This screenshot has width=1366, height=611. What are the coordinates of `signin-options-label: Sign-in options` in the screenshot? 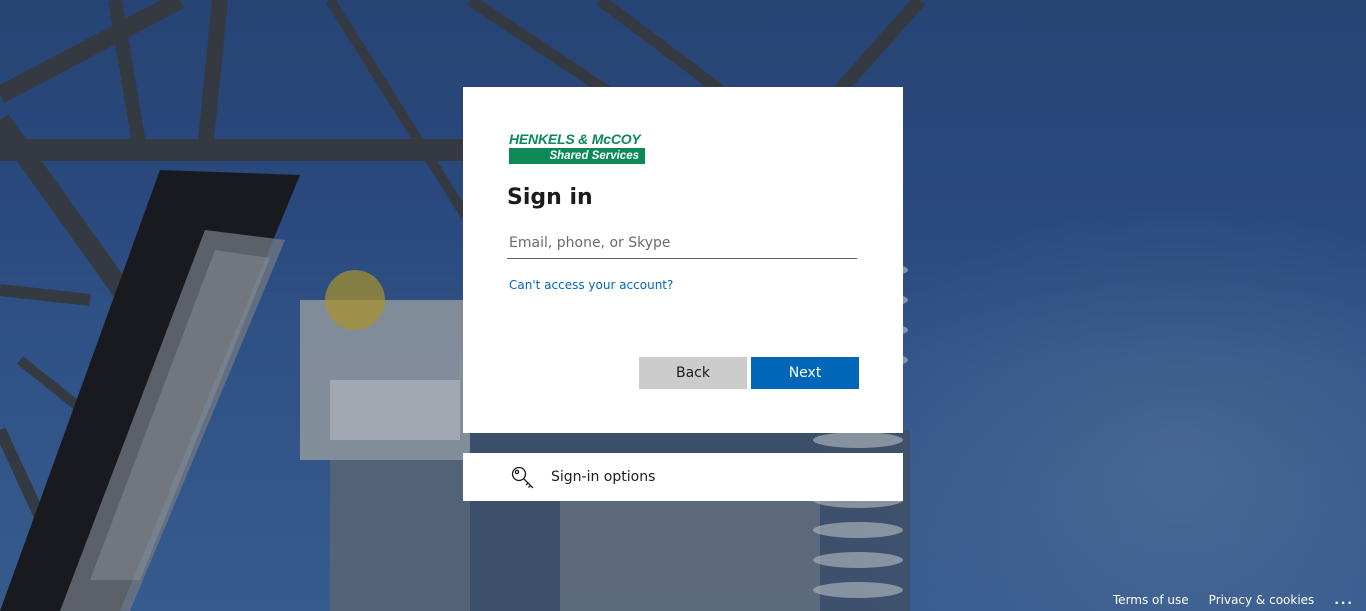 It's located at (603, 477).